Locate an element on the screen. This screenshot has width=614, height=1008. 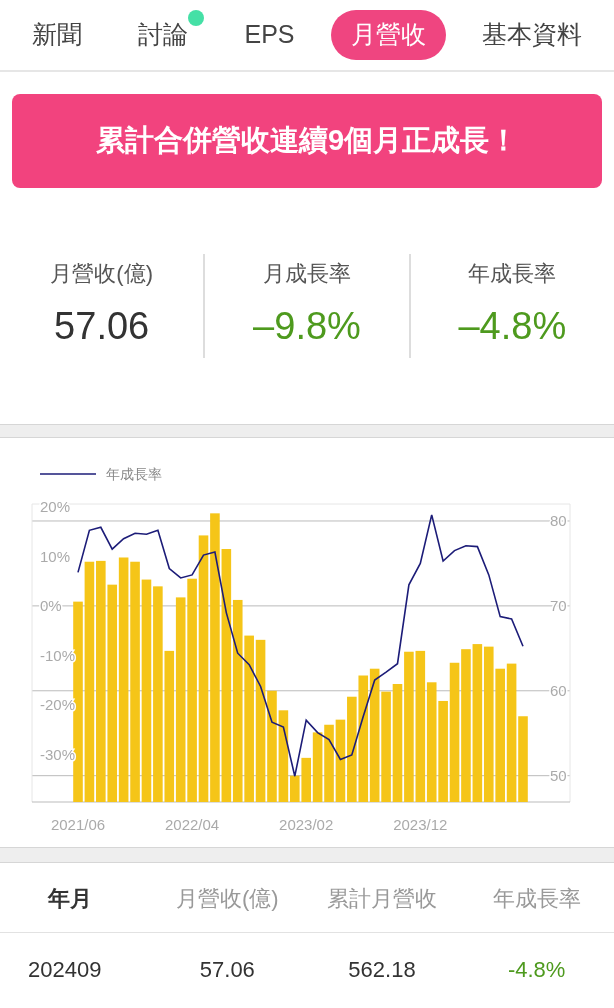
tab: 討論 is located at coordinates (163, 35).